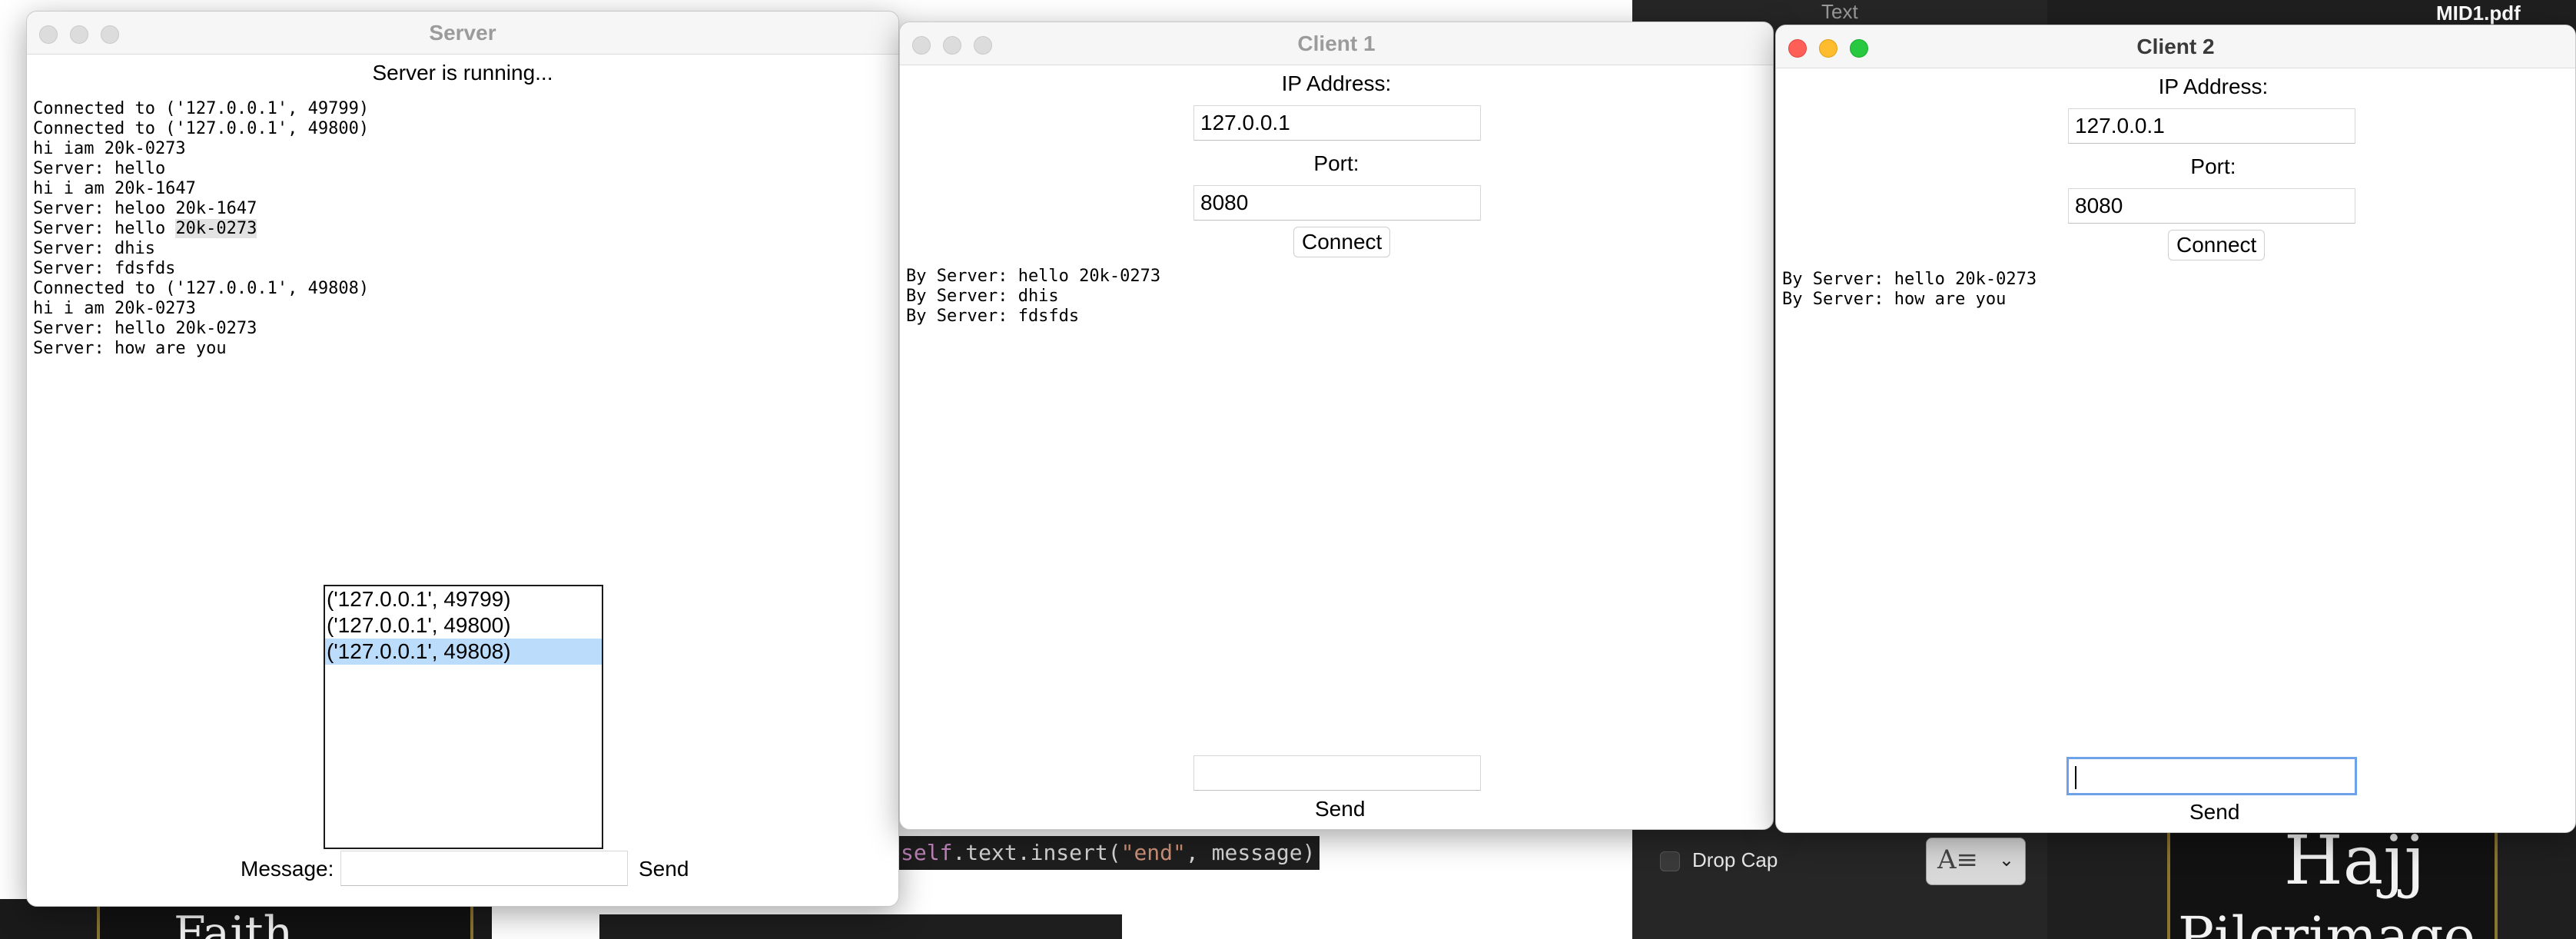 This screenshot has height=939, width=2576. Describe the element at coordinates (2075, 777) in the screenshot. I see `text-caret` at that location.